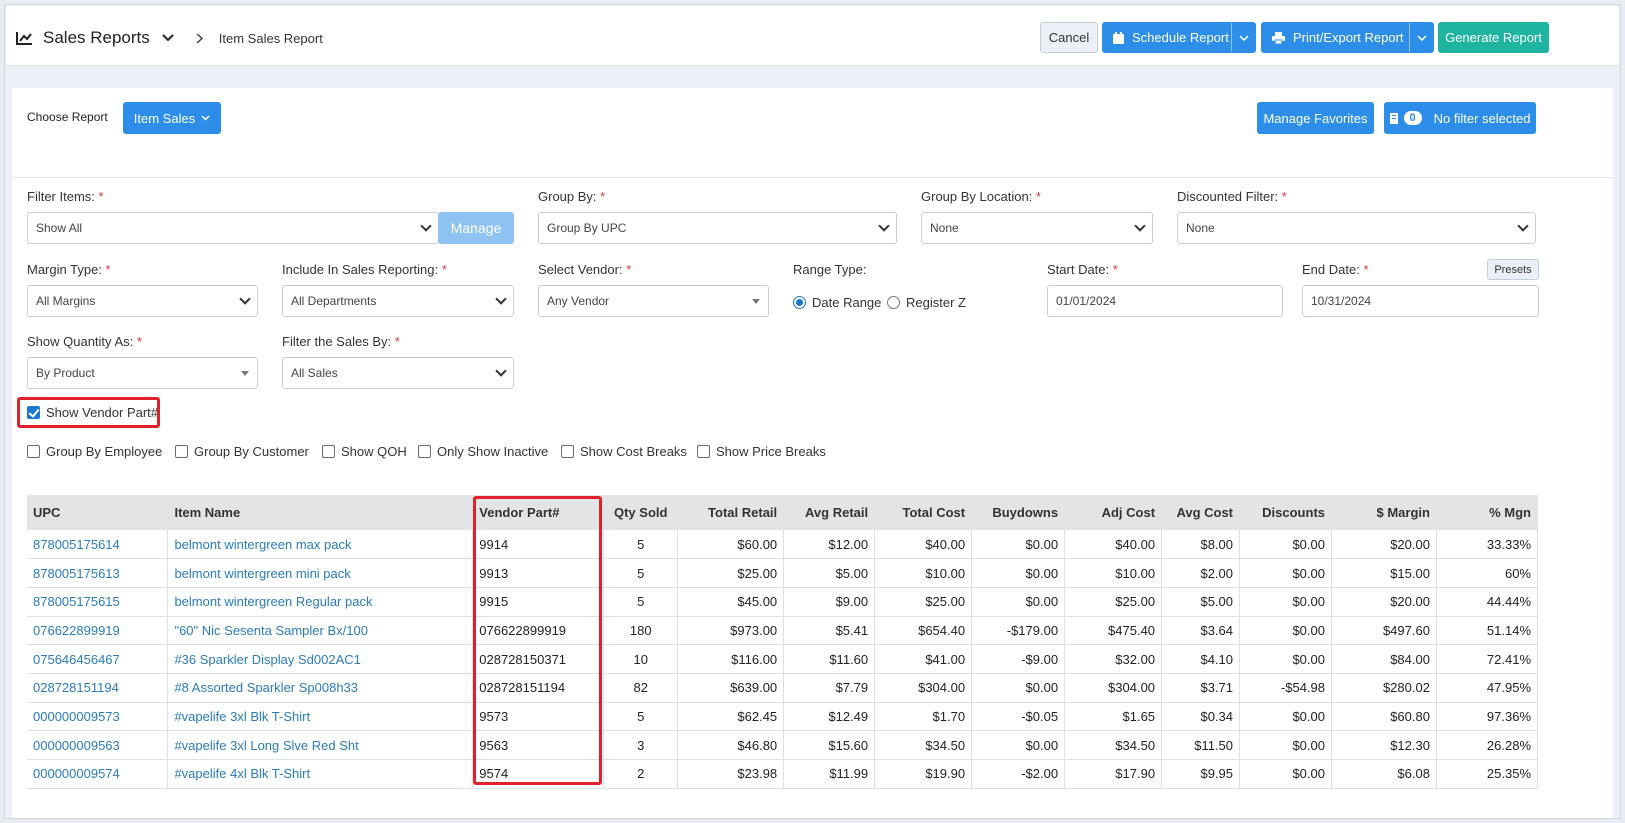 This screenshot has width=1625, height=823. What do you see at coordinates (1179, 37) in the screenshot?
I see `schedule-report-button: Schedule Report` at bounding box center [1179, 37].